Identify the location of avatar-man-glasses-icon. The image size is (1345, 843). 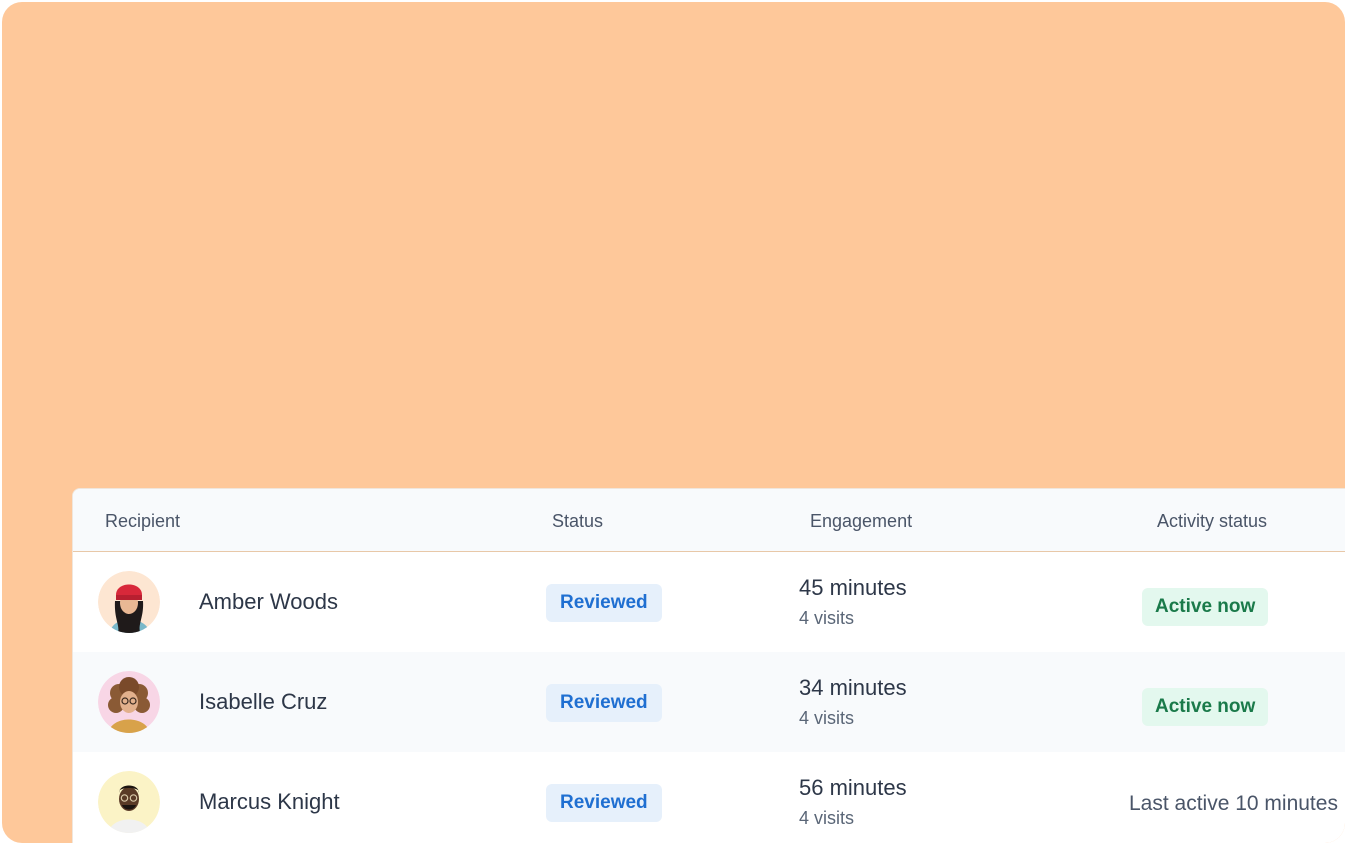
(129, 802).